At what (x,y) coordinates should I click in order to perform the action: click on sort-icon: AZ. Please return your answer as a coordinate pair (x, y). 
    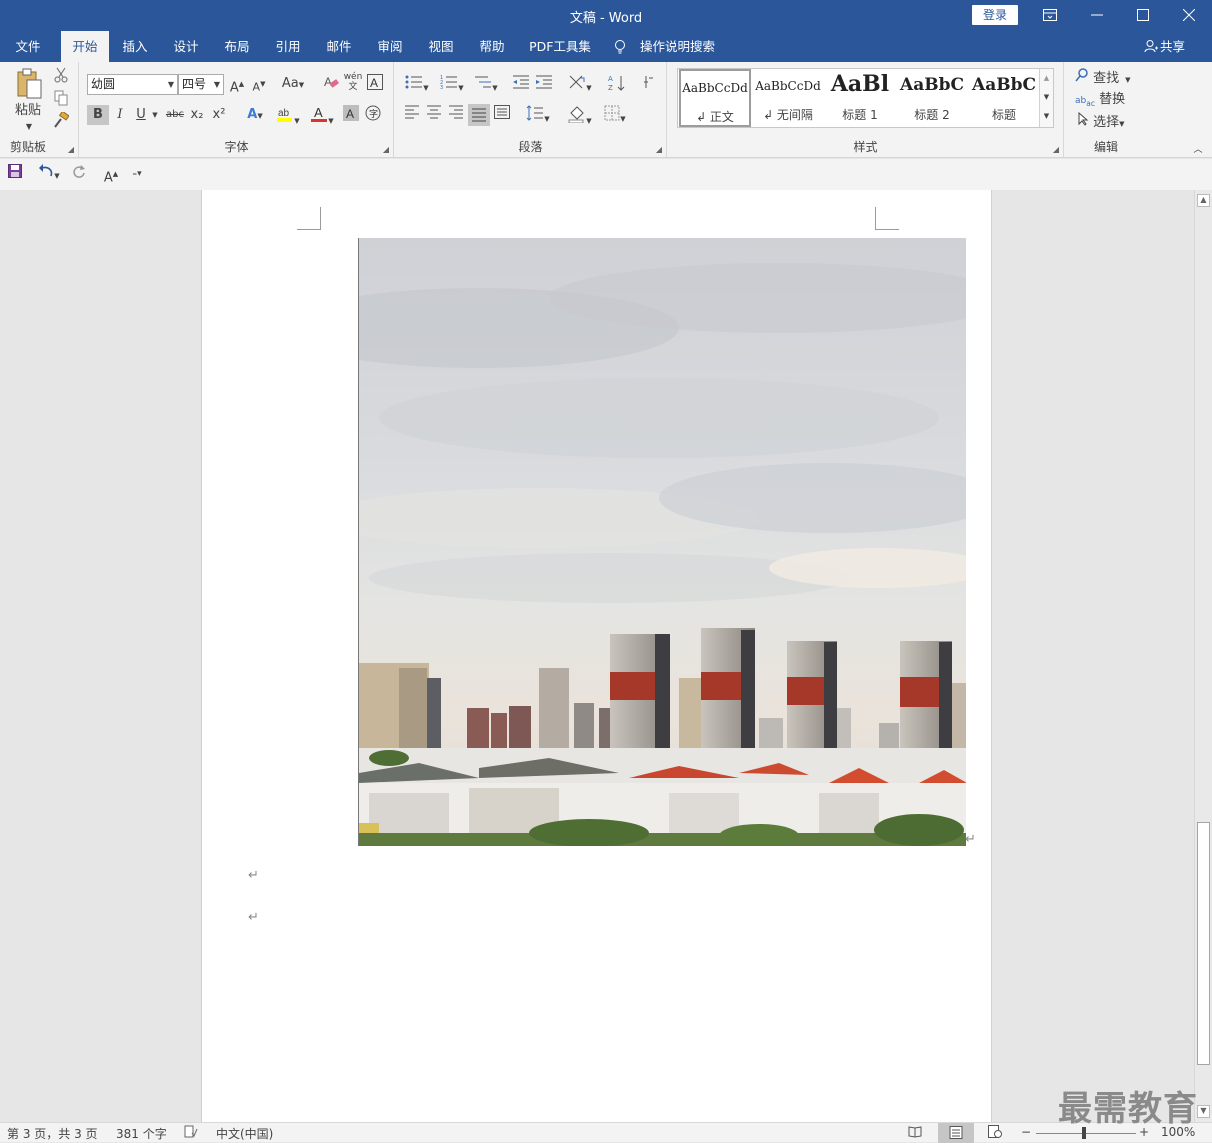
    Looking at the image, I should click on (617, 84).